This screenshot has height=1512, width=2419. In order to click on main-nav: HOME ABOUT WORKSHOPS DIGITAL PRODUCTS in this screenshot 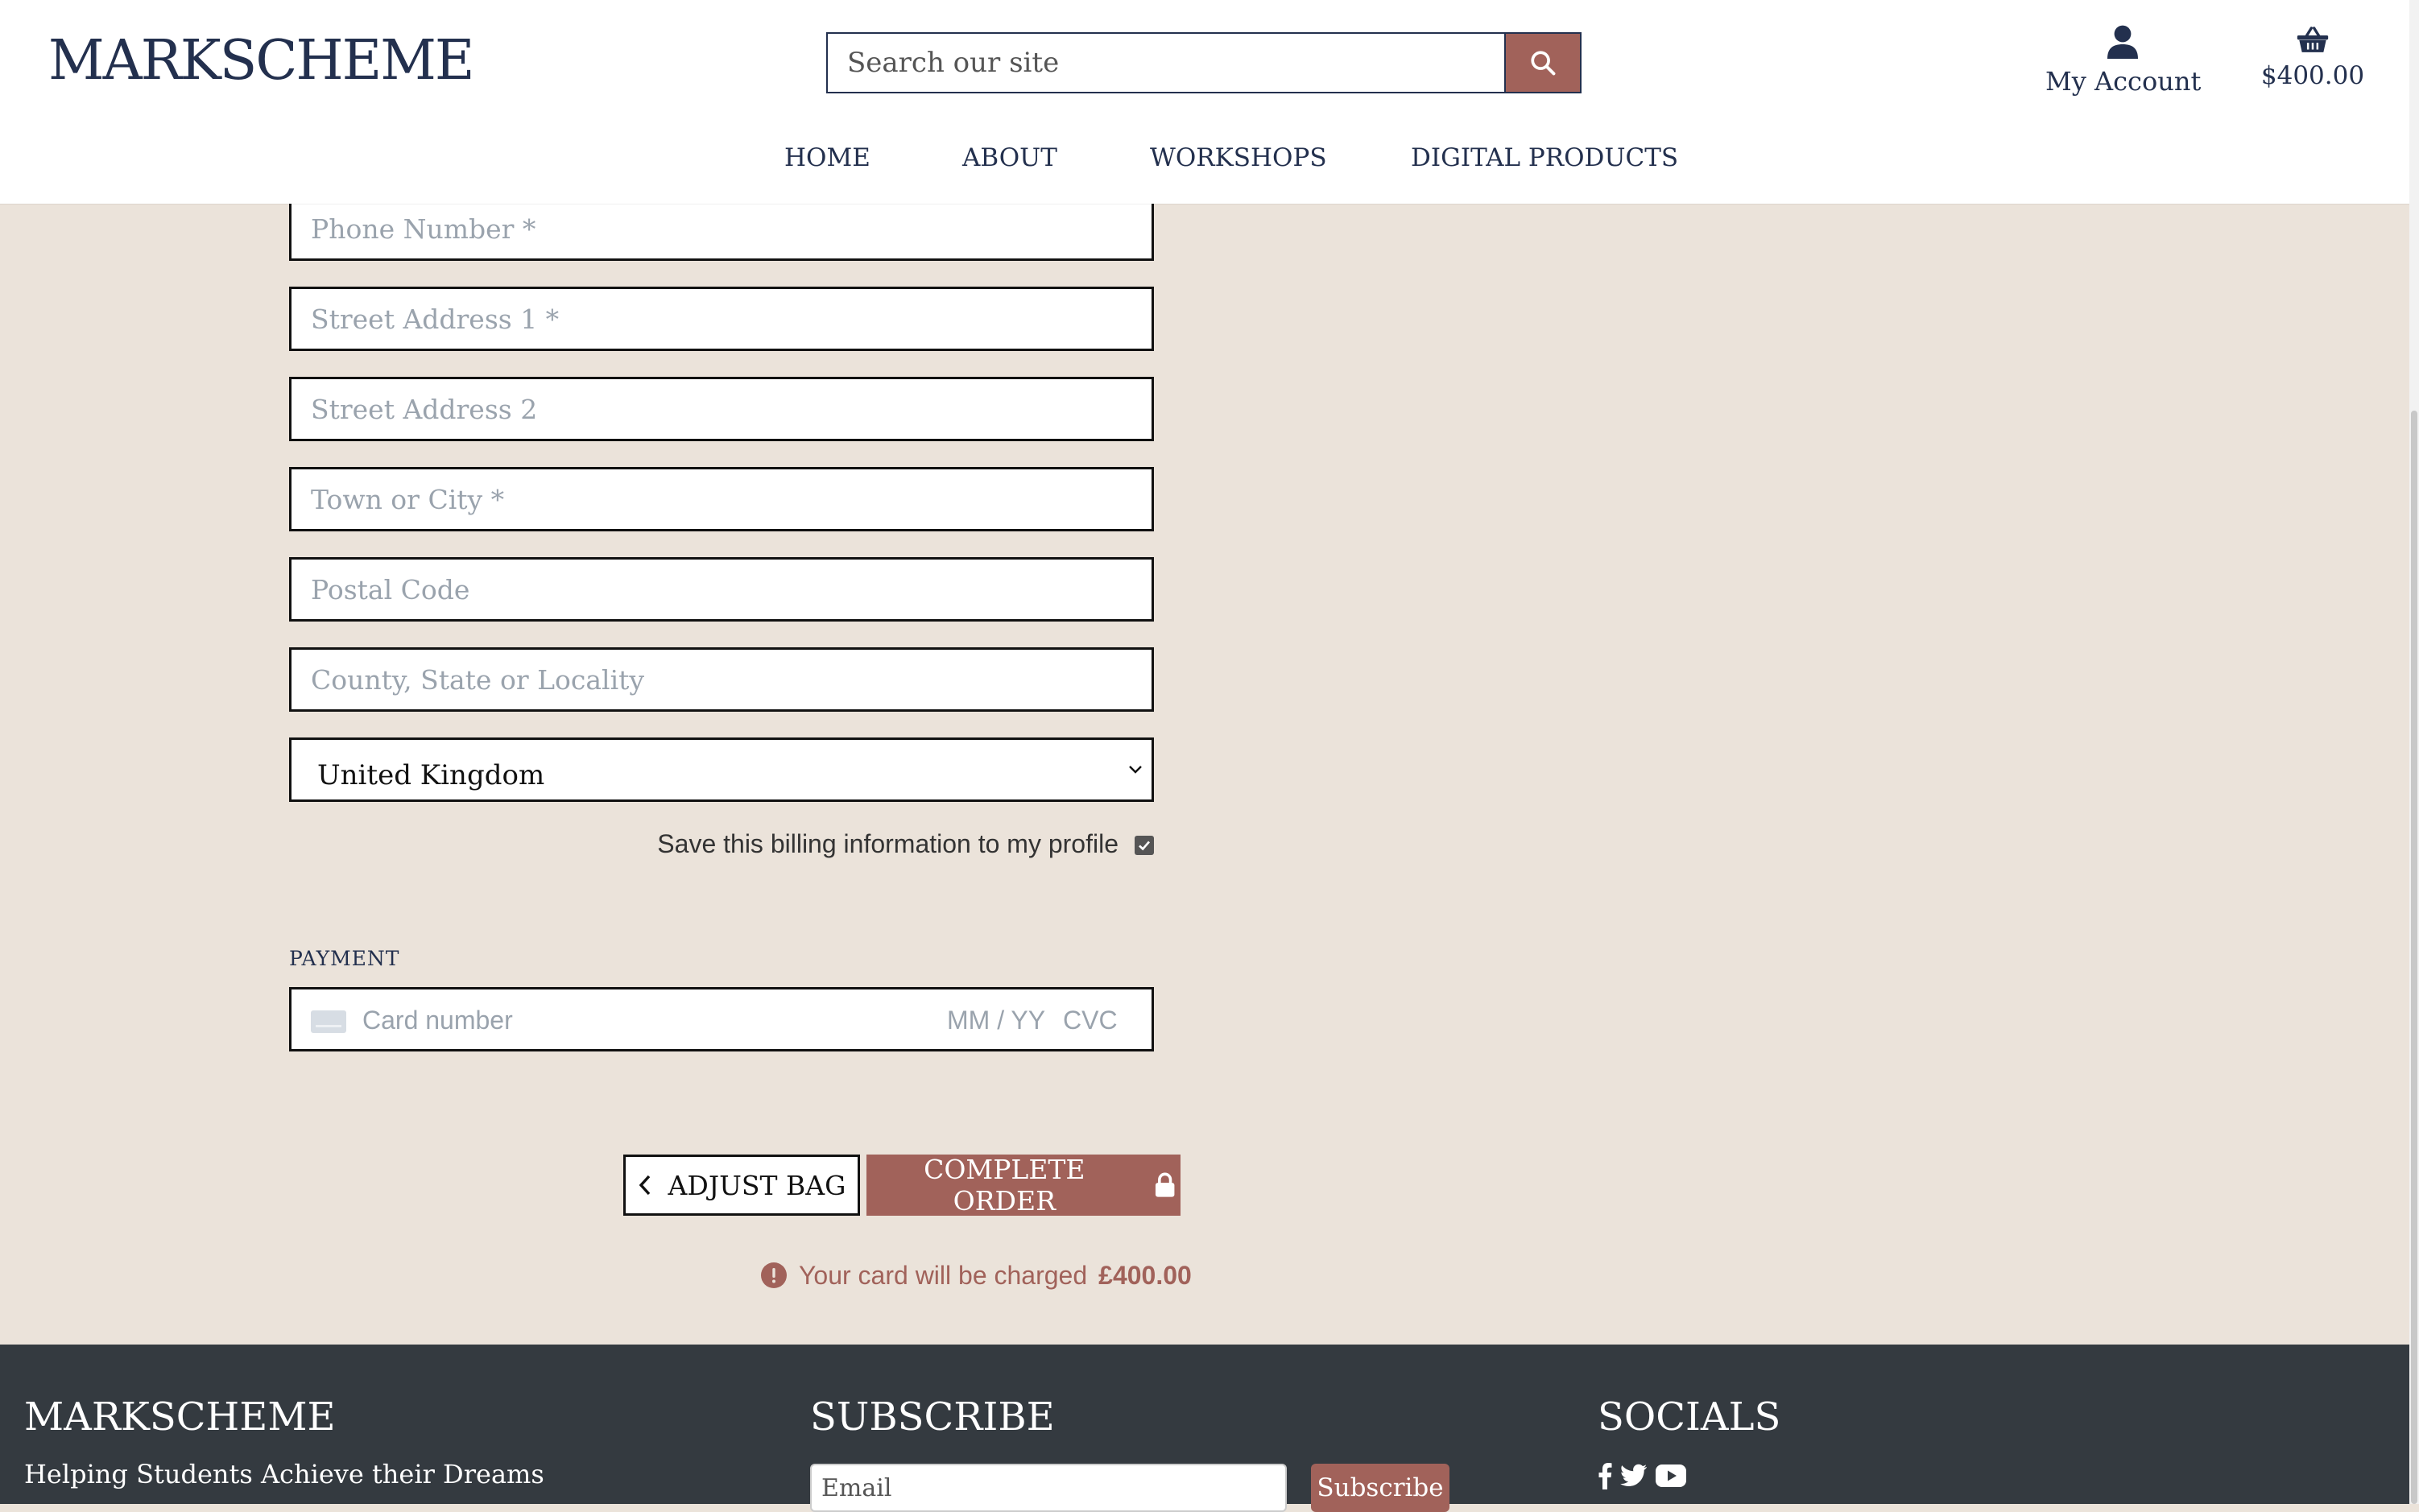, I will do `click(1204, 160)`.